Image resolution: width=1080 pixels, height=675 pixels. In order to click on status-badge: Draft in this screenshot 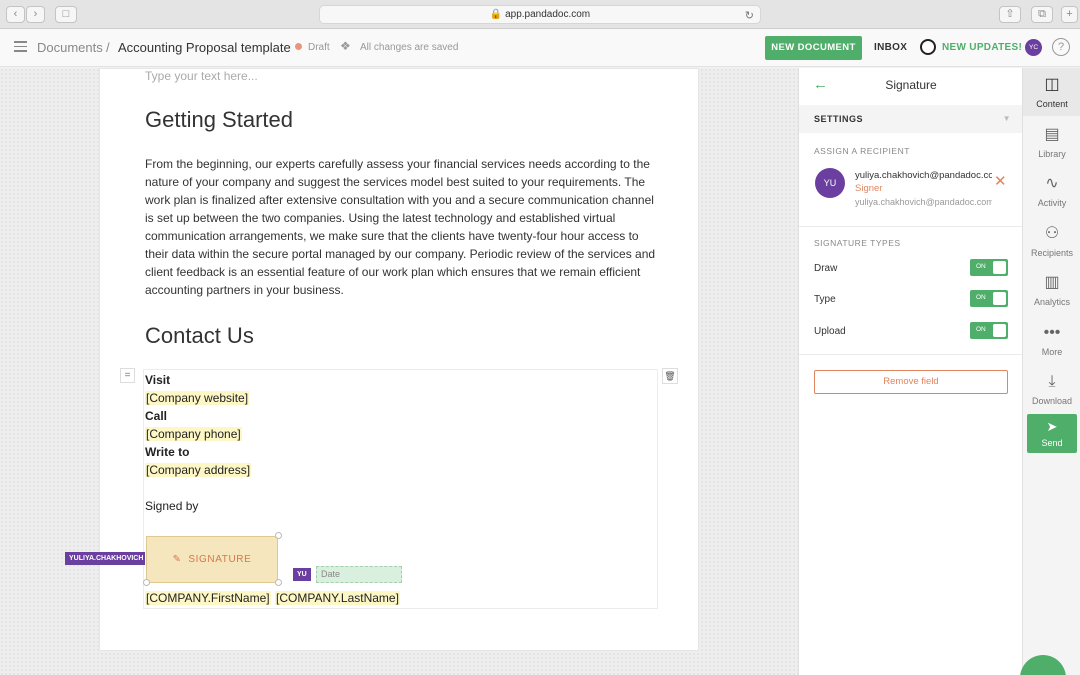, I will do `click(312, 47)`.